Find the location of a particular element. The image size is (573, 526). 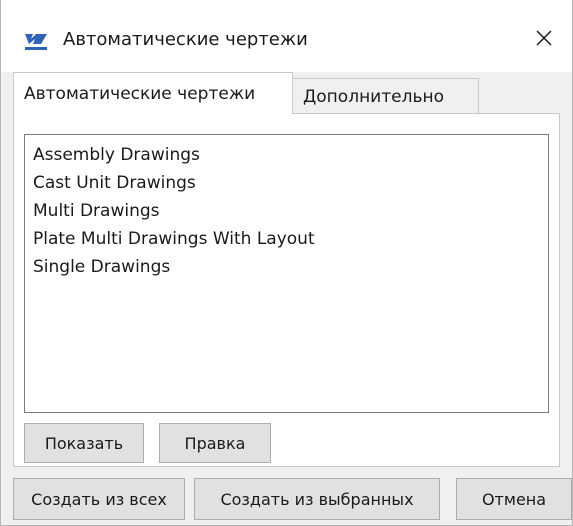

list-item: Cast Unit Drawings is located at coordinates (290, 183).